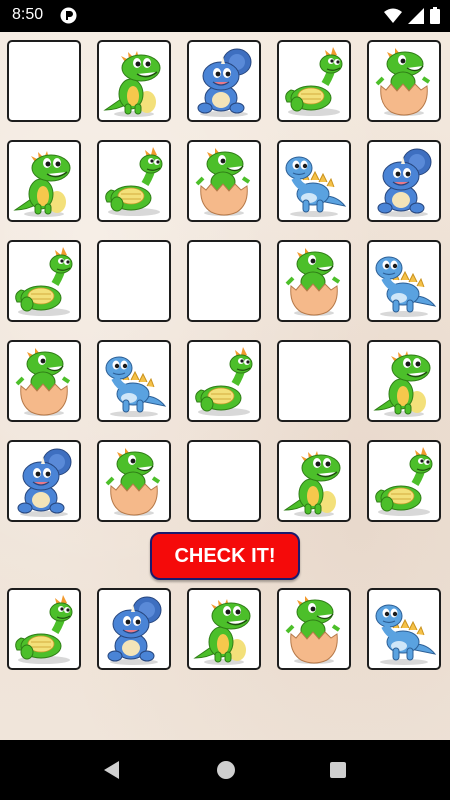 The width and height of the screenshot is (450, 800). Describe the element at coordinates (225, 556) in the screenshot. I see `check-it-button: CHECK IT!` at that location.